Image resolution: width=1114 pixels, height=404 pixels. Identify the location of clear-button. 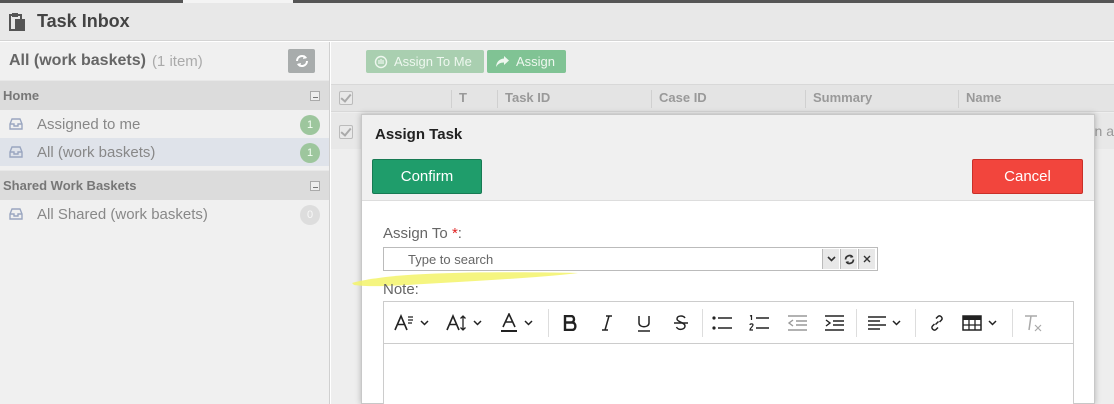
(866, 259).